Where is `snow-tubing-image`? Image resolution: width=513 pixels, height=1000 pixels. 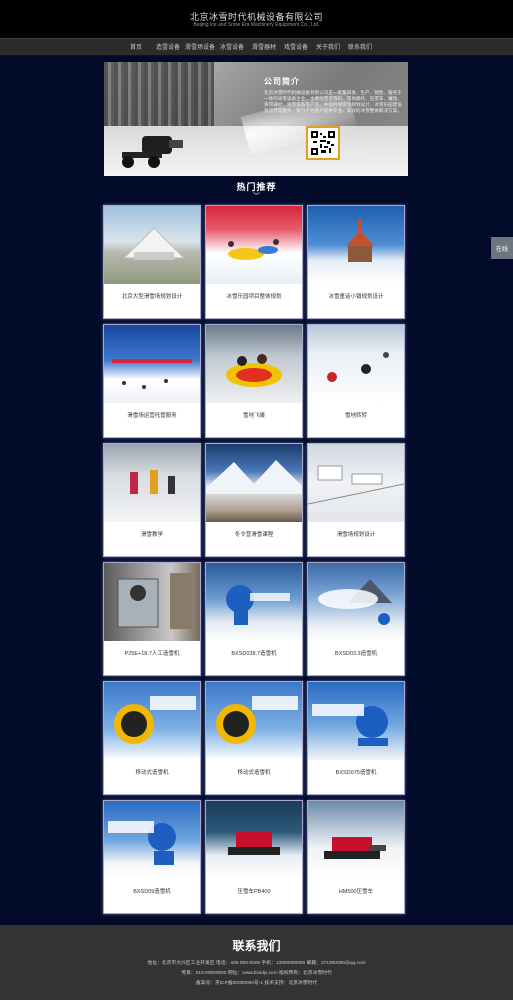
snow-tubing-image is located at coordinates (356, 364).